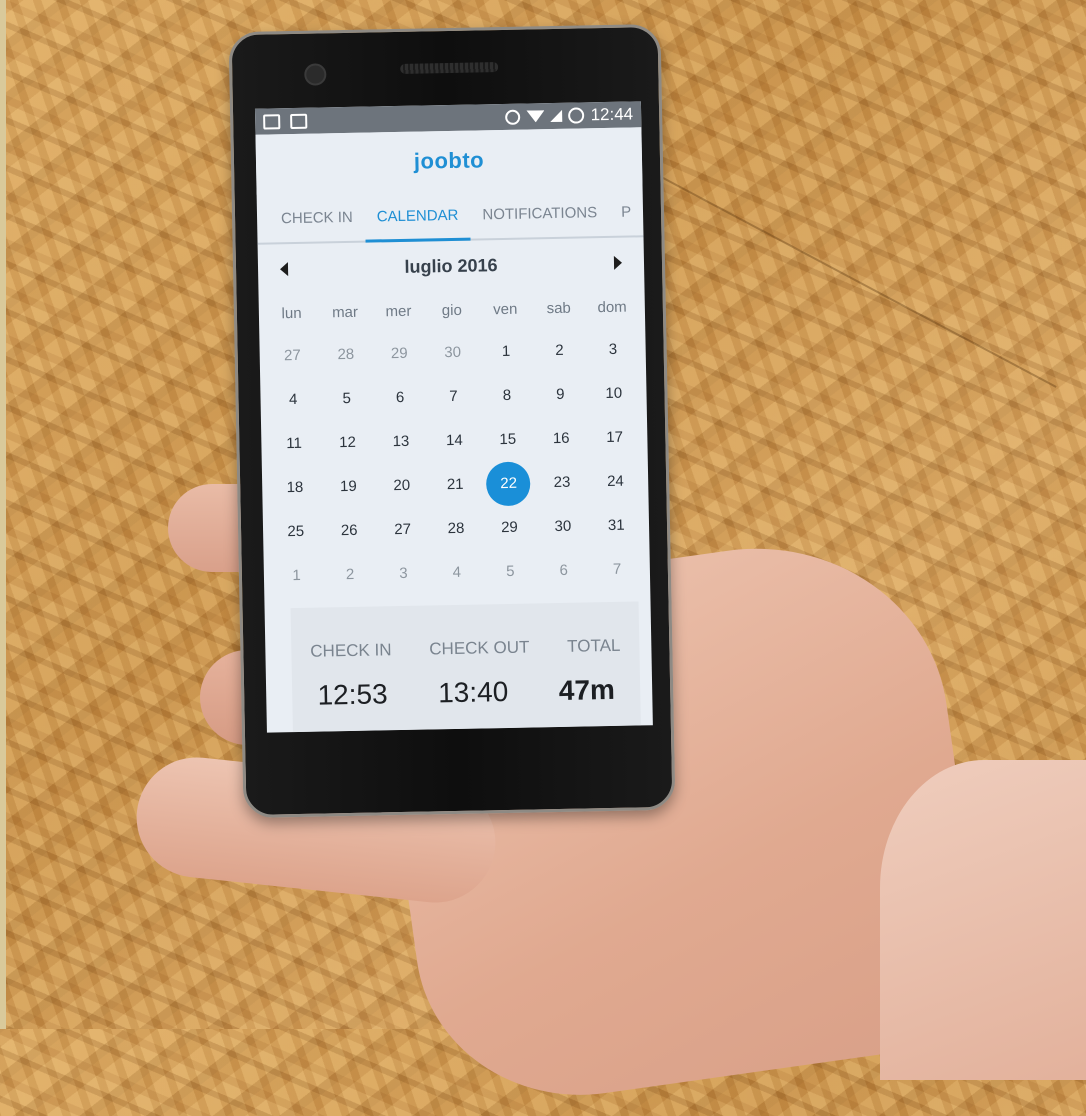 The width and height of the screenshot is (1086, 1116). I want to click on calendar-day: 19, so click(348, 486).